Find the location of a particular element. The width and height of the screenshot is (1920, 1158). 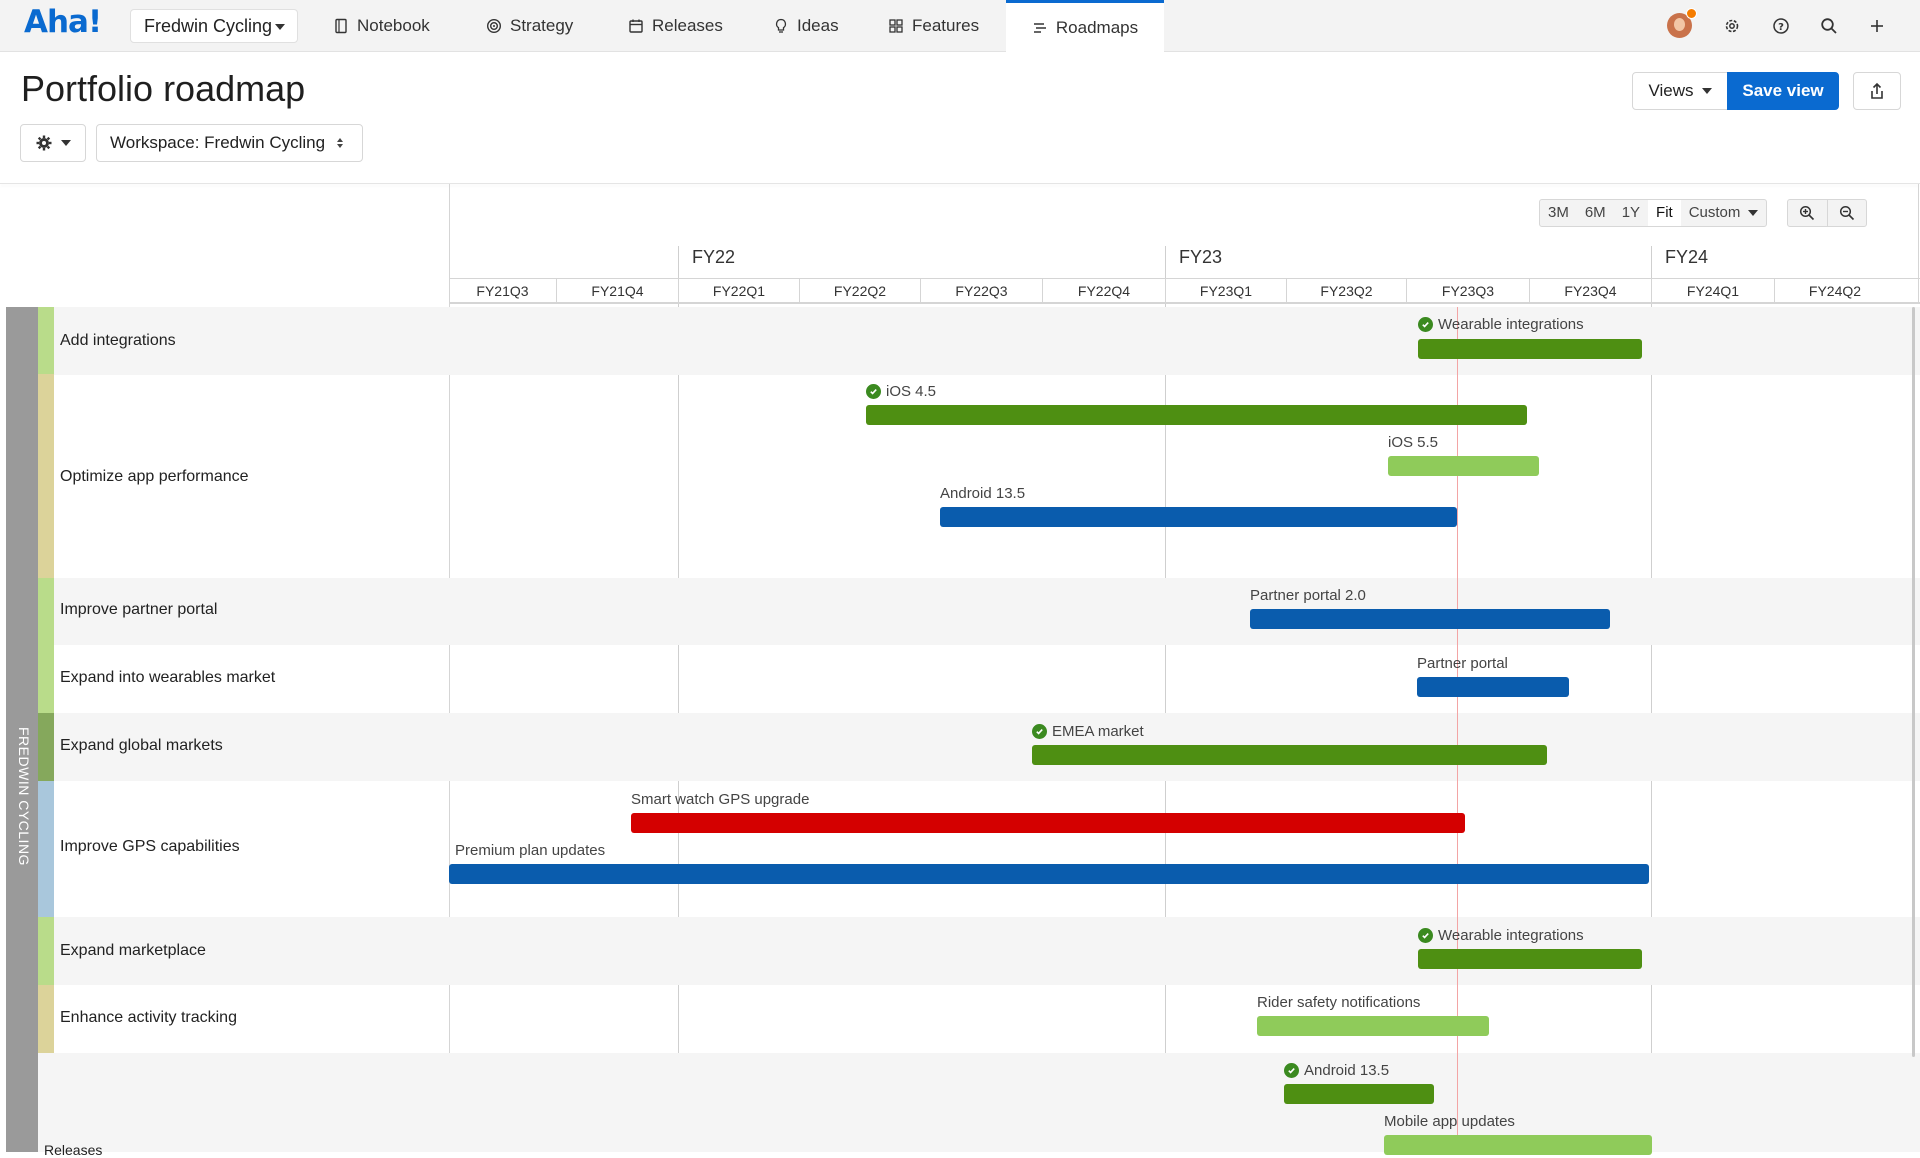

gear-icon is located at coordinates (44, 143).